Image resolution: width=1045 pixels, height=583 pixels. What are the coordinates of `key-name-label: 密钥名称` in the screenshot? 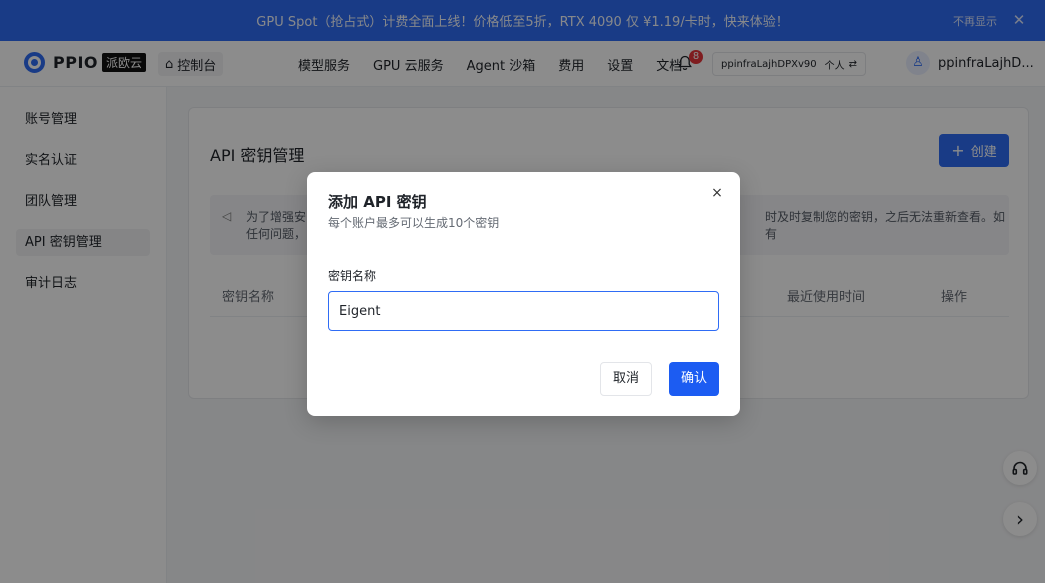 It's located at (352, 276).